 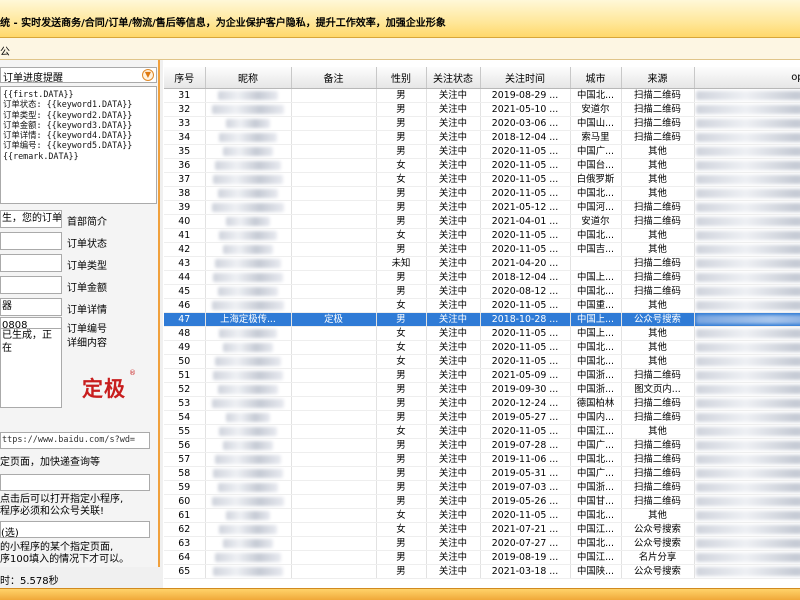 I want to click on form-field-input: 生，您的订单, so click(x=31, y=219).